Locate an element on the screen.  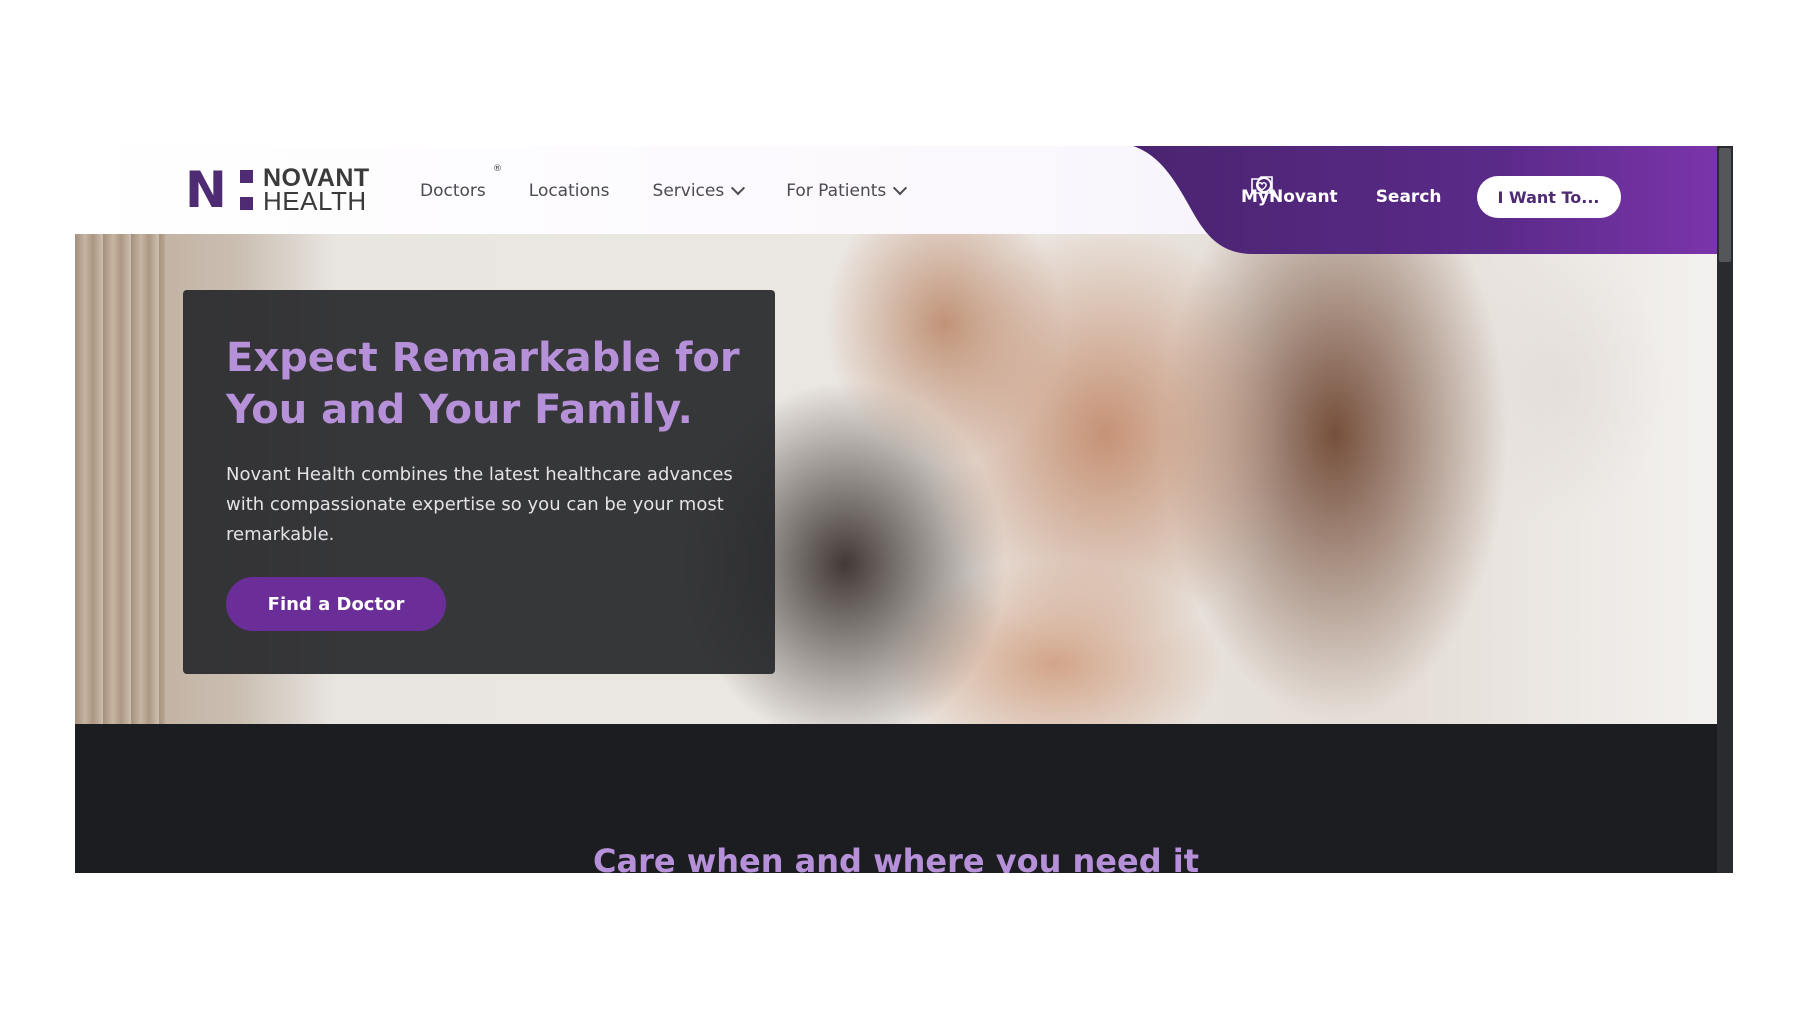
search-label: Search is located at coordinates (1408, 197).